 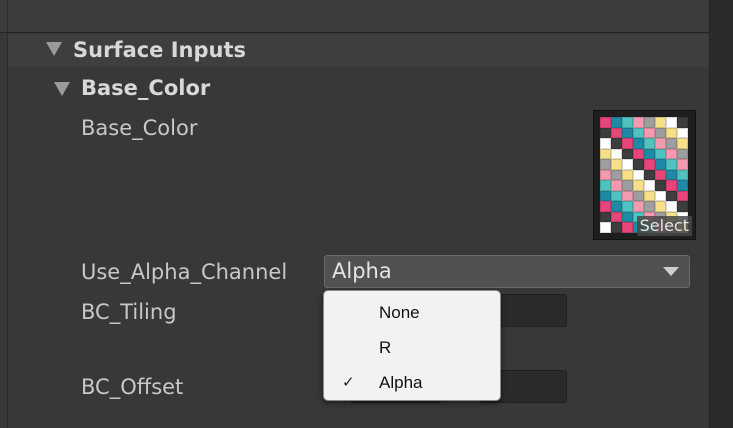 I want to click on surface-inputs-header: Surface Inputs, so click(x=358, y=50).